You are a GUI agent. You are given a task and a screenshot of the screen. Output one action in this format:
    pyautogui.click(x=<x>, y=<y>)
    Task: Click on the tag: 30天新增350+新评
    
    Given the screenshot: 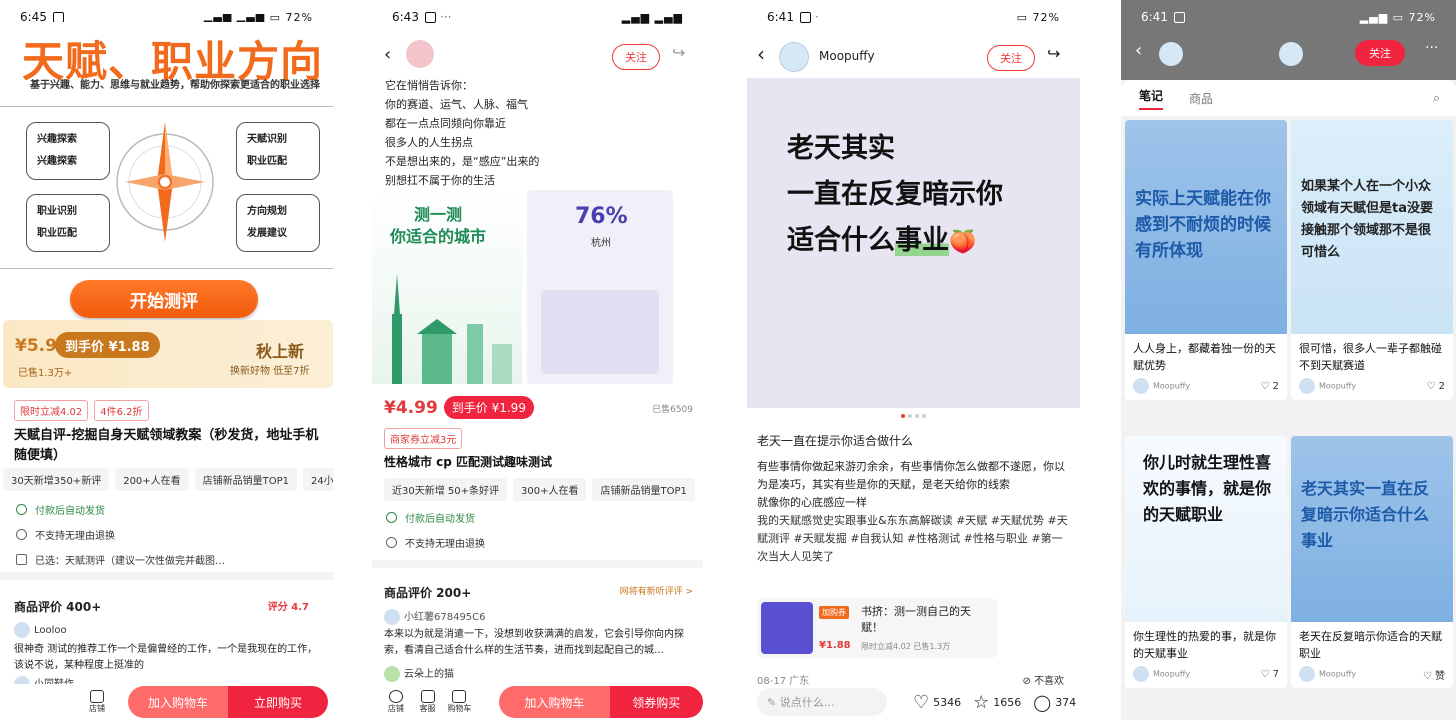 What is the action you would take?
    pyautogui.click(x=56, y=479)
    